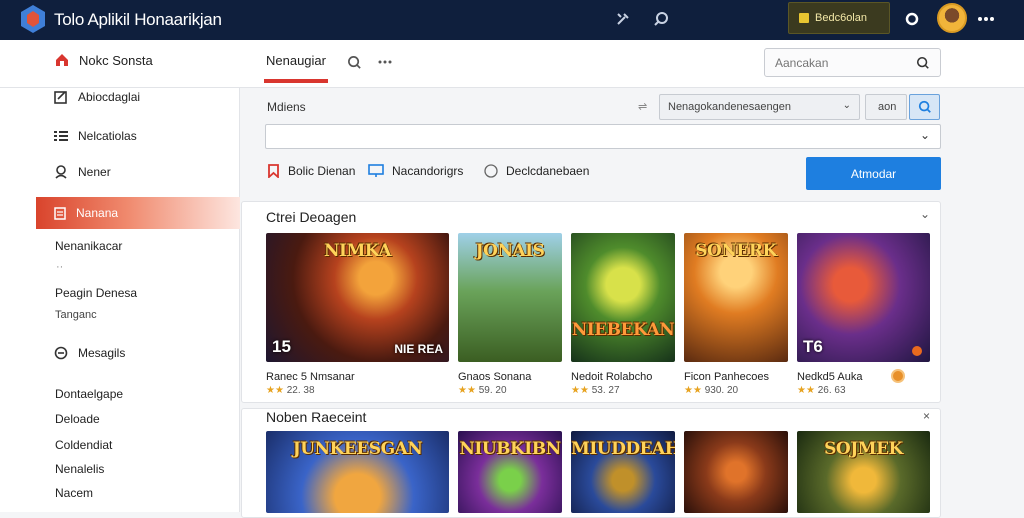 Image resolution: width=1024 pixels, height=518 pixels. Describe the element at coordinates (623, 297) in the screenshot. I see `game-thumbnail: NIEBEKAN` at that location.